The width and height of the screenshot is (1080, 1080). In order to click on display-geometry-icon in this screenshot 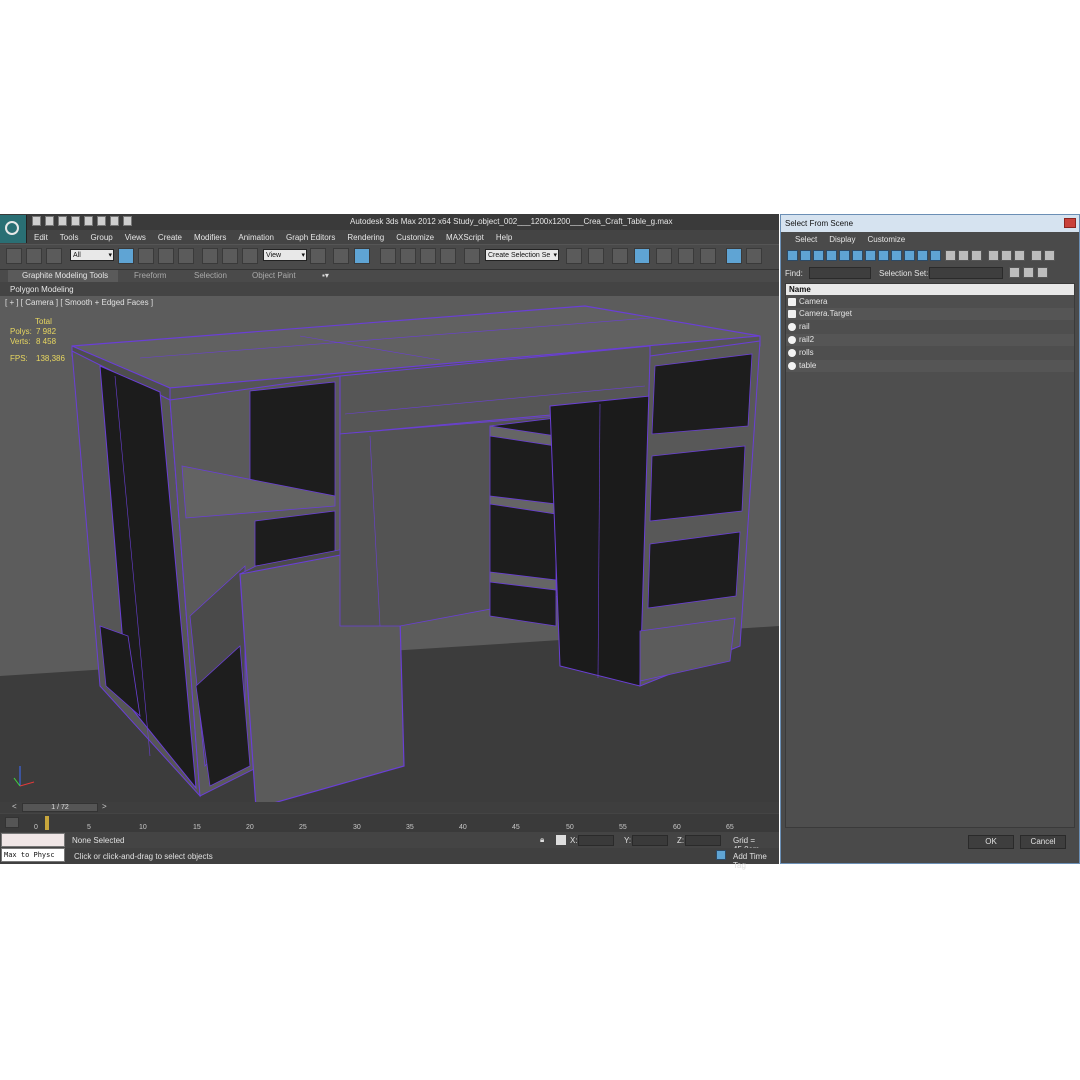, I will do `click(792, 255)`.